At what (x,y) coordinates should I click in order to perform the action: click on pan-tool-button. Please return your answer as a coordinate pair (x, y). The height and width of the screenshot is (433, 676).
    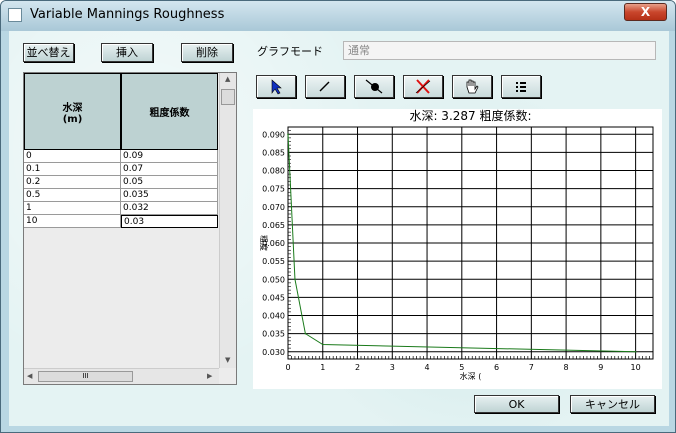
    Looking at the image, I should click on (472, 86).